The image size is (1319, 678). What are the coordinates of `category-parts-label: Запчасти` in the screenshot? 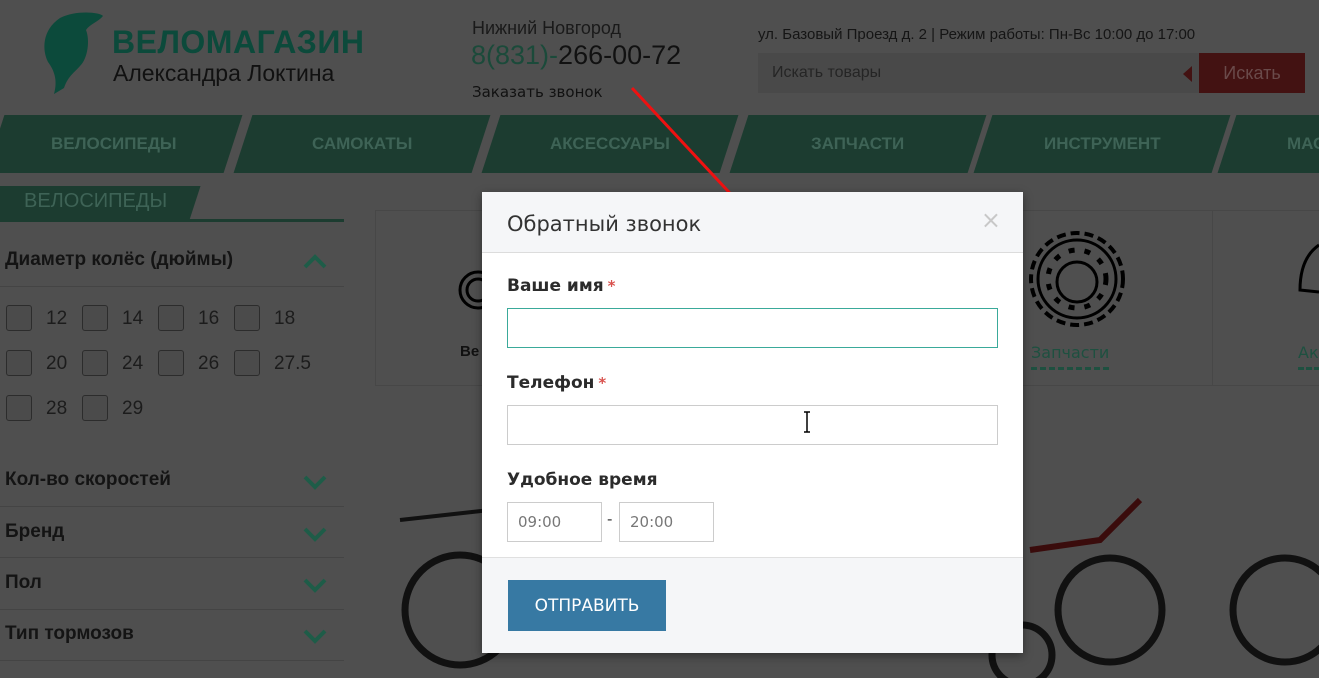 It's located at (1070, 356).